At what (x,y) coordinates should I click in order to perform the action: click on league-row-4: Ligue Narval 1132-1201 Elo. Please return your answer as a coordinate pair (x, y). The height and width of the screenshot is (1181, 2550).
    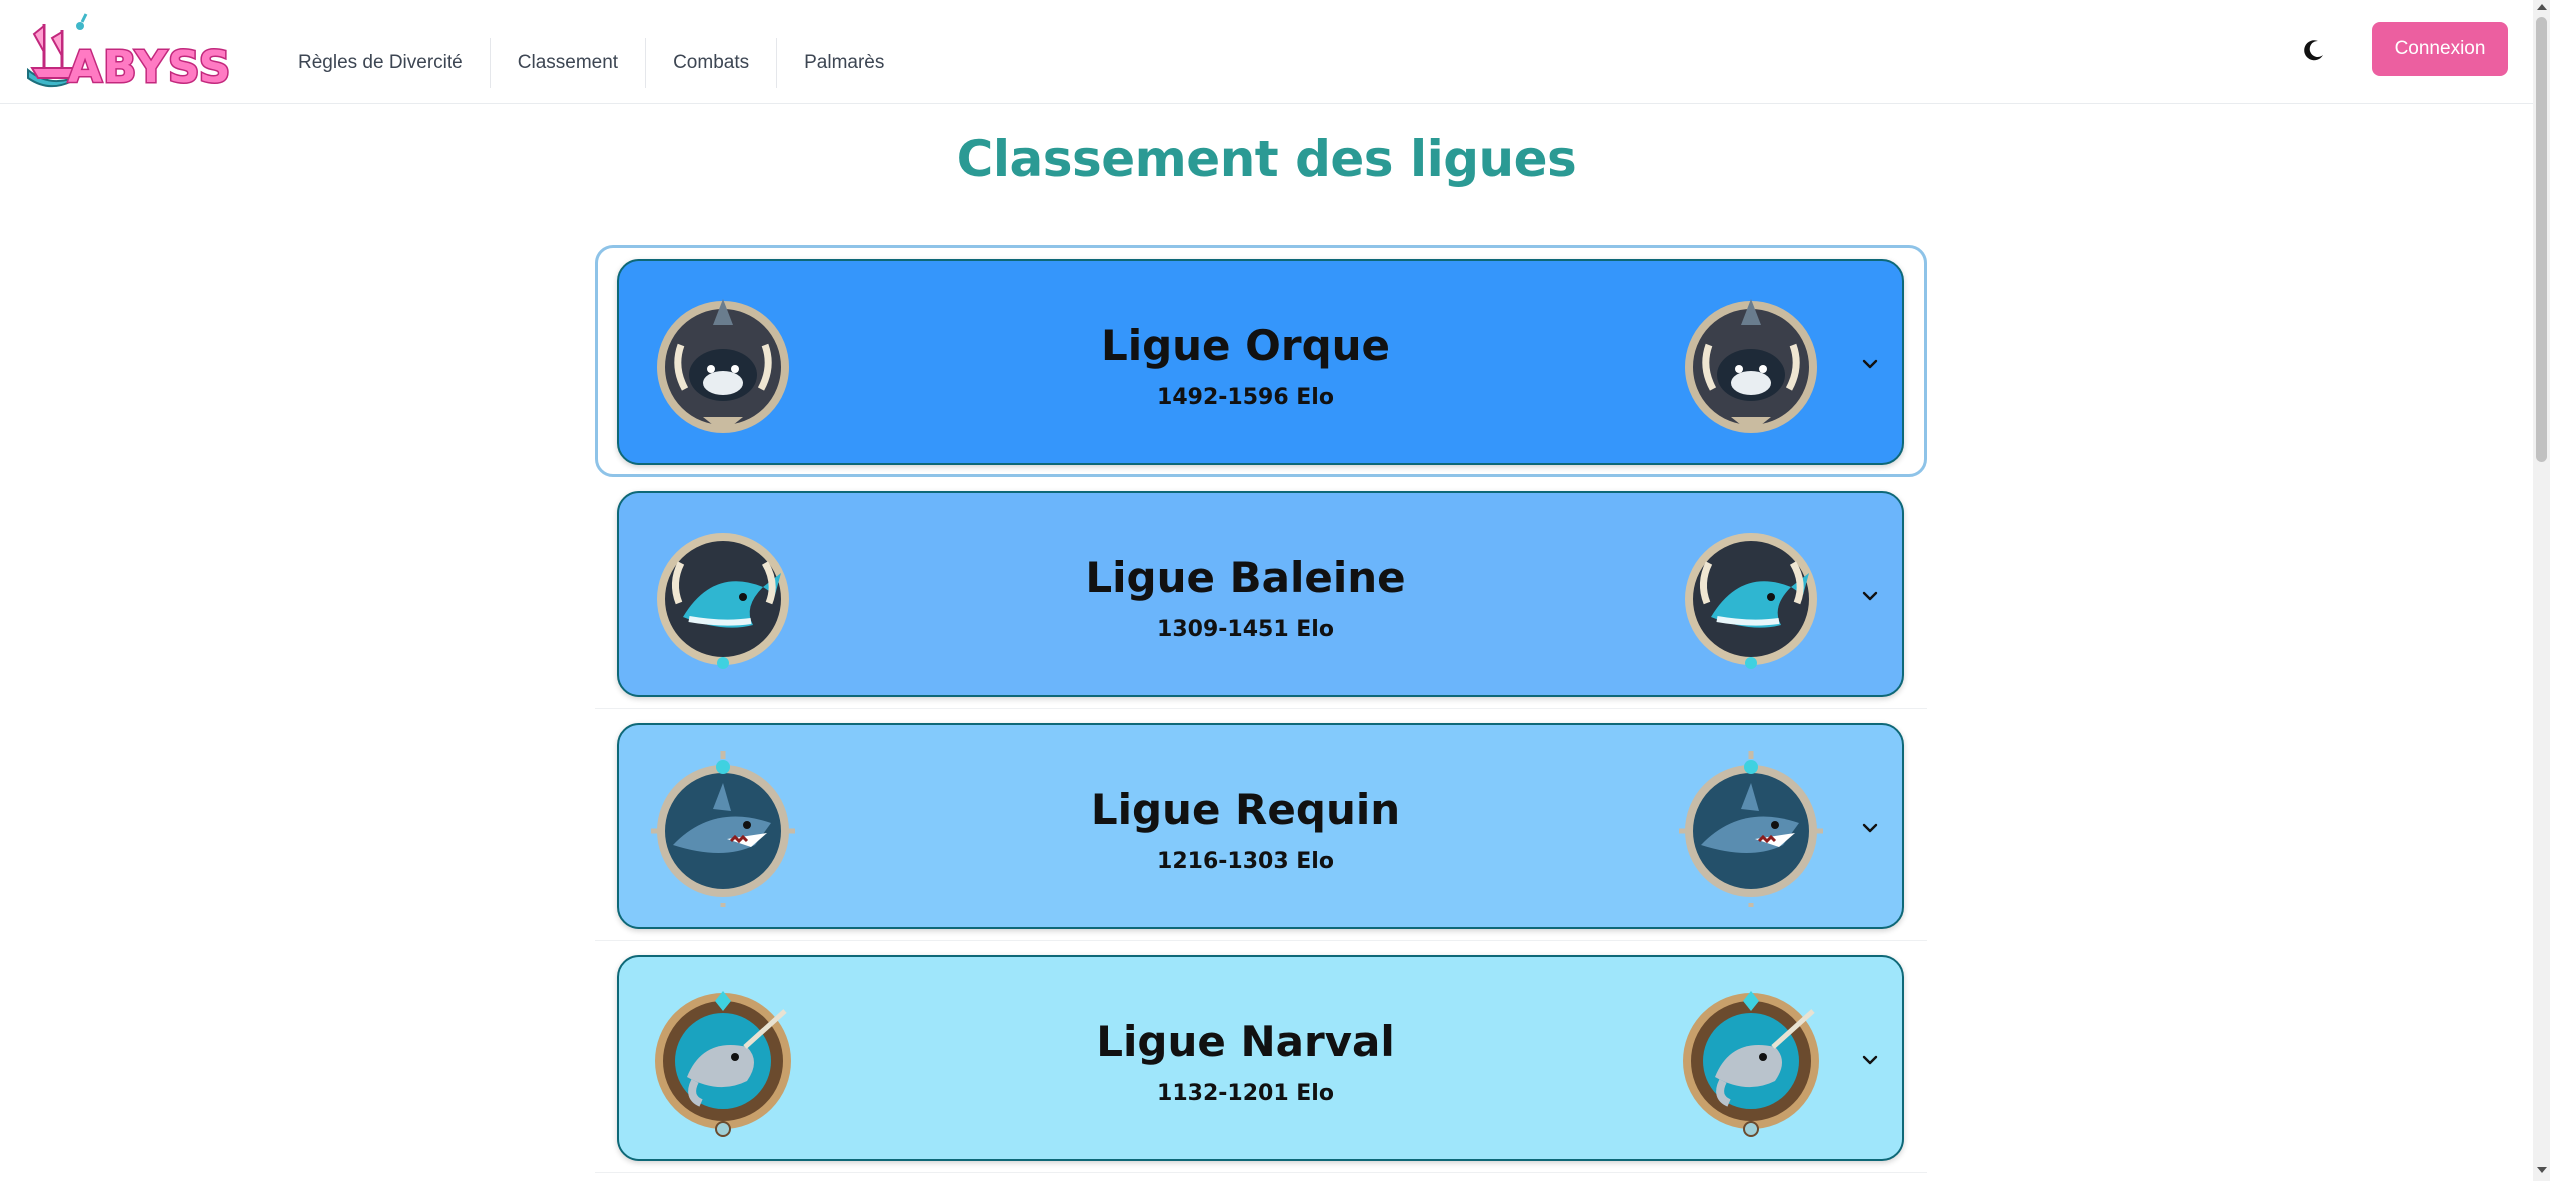
    Looking at the image, I should click on (1261, 1057).